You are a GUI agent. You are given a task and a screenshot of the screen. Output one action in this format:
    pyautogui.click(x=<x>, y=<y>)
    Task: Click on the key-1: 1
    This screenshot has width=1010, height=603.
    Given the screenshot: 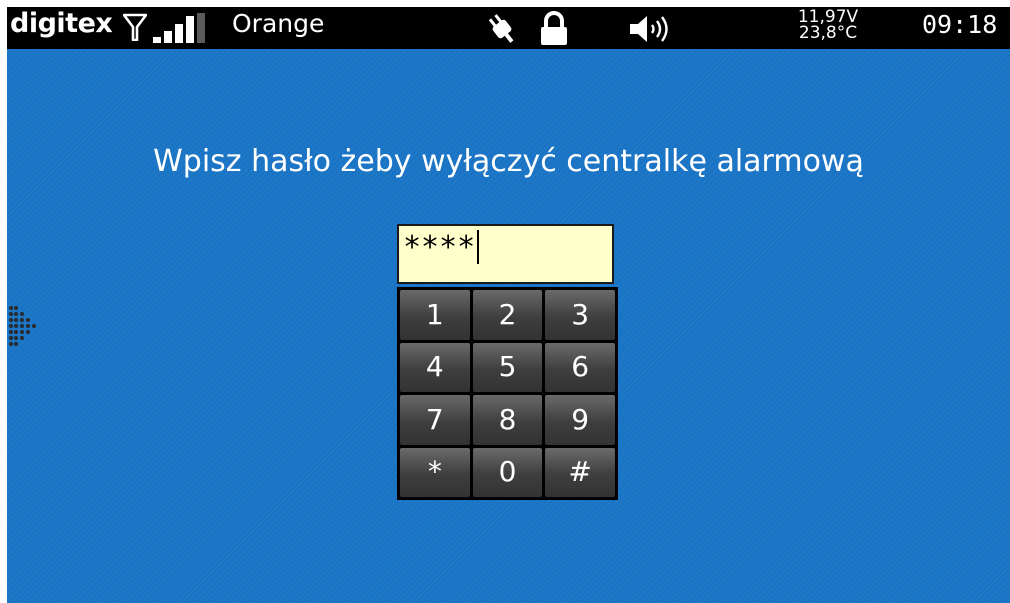 What is the action you would take?
    pyautogui.click(x=435, y=315)
    